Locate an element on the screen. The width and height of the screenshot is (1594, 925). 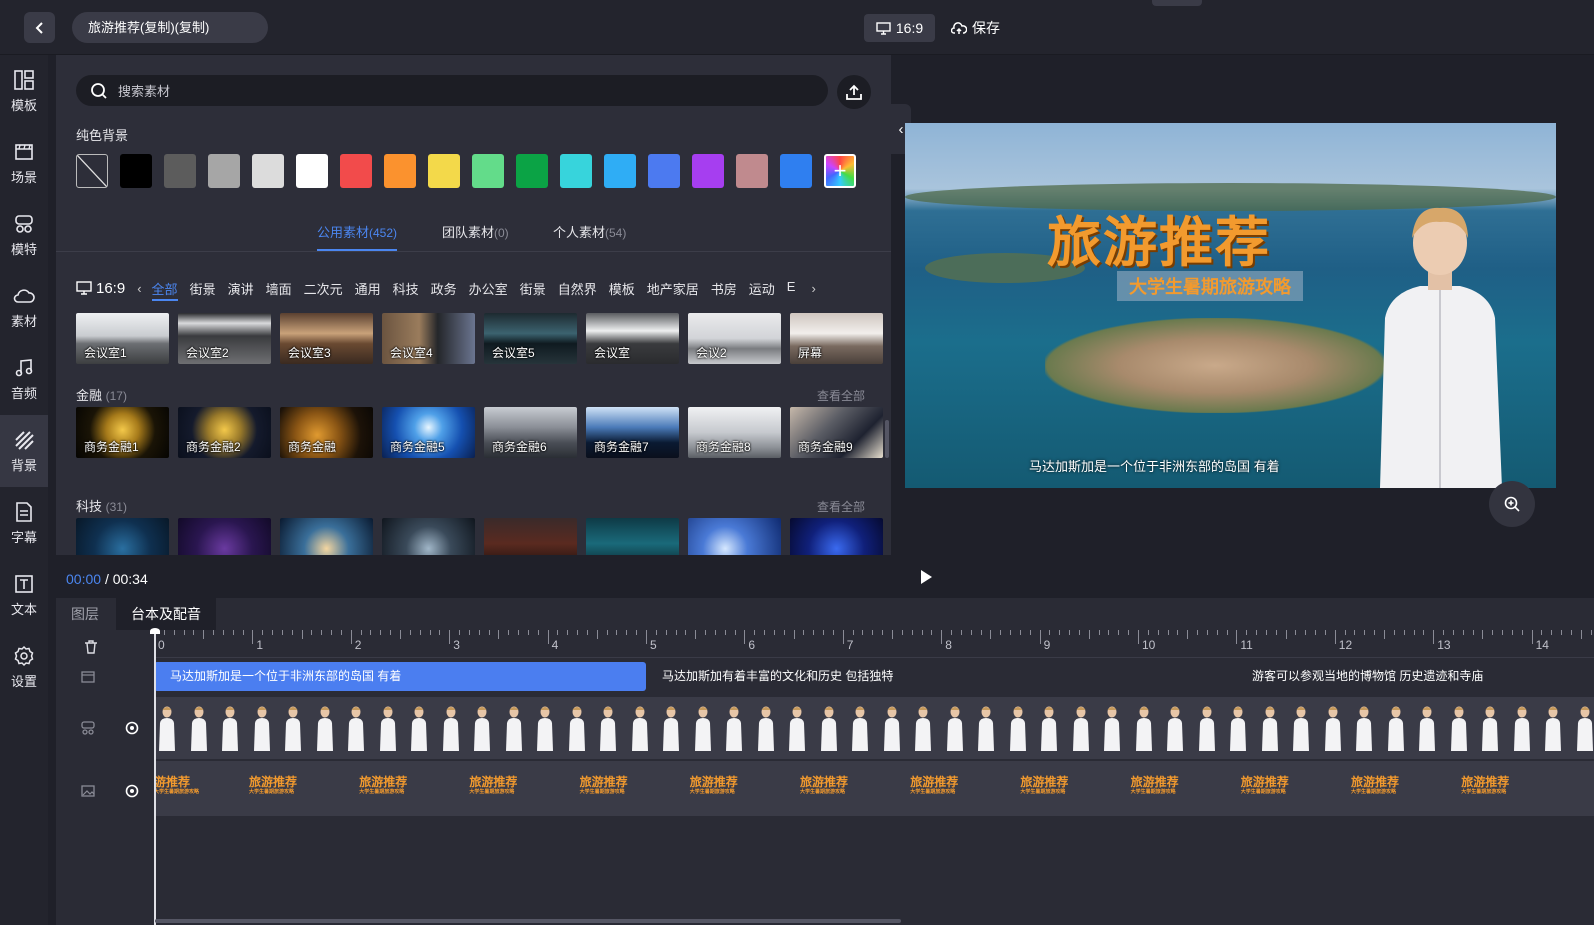
panel-scrollbar is located at coordinates (887, 439).